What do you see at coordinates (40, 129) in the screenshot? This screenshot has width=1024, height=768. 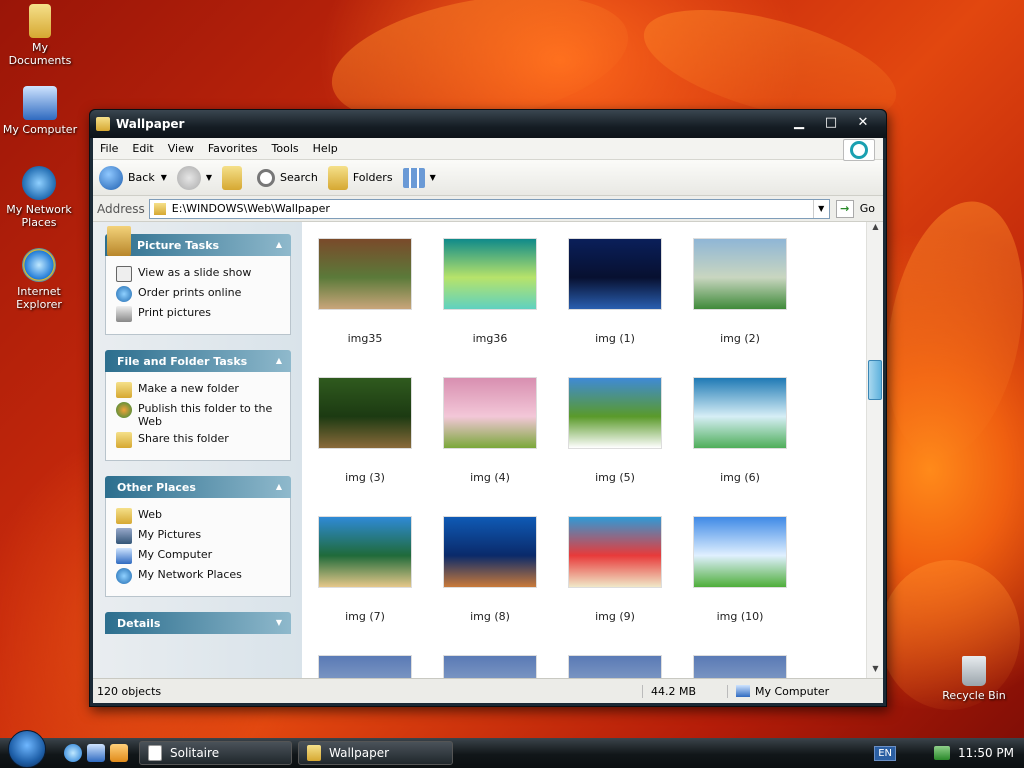 I see `desktop-icon-label: My Computer` at bounding box center [40, 129].